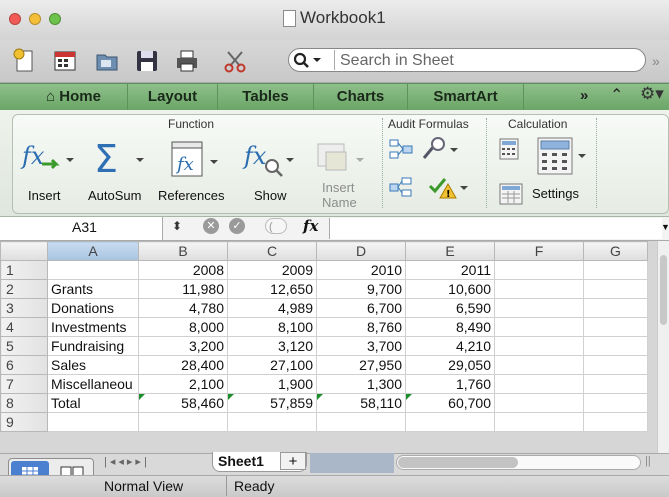 The width and height of the screenshot is (669, 497). Describe the element at coordinates (361, 96) in the screenshot. I see `tab-charts: Charts` at that location.